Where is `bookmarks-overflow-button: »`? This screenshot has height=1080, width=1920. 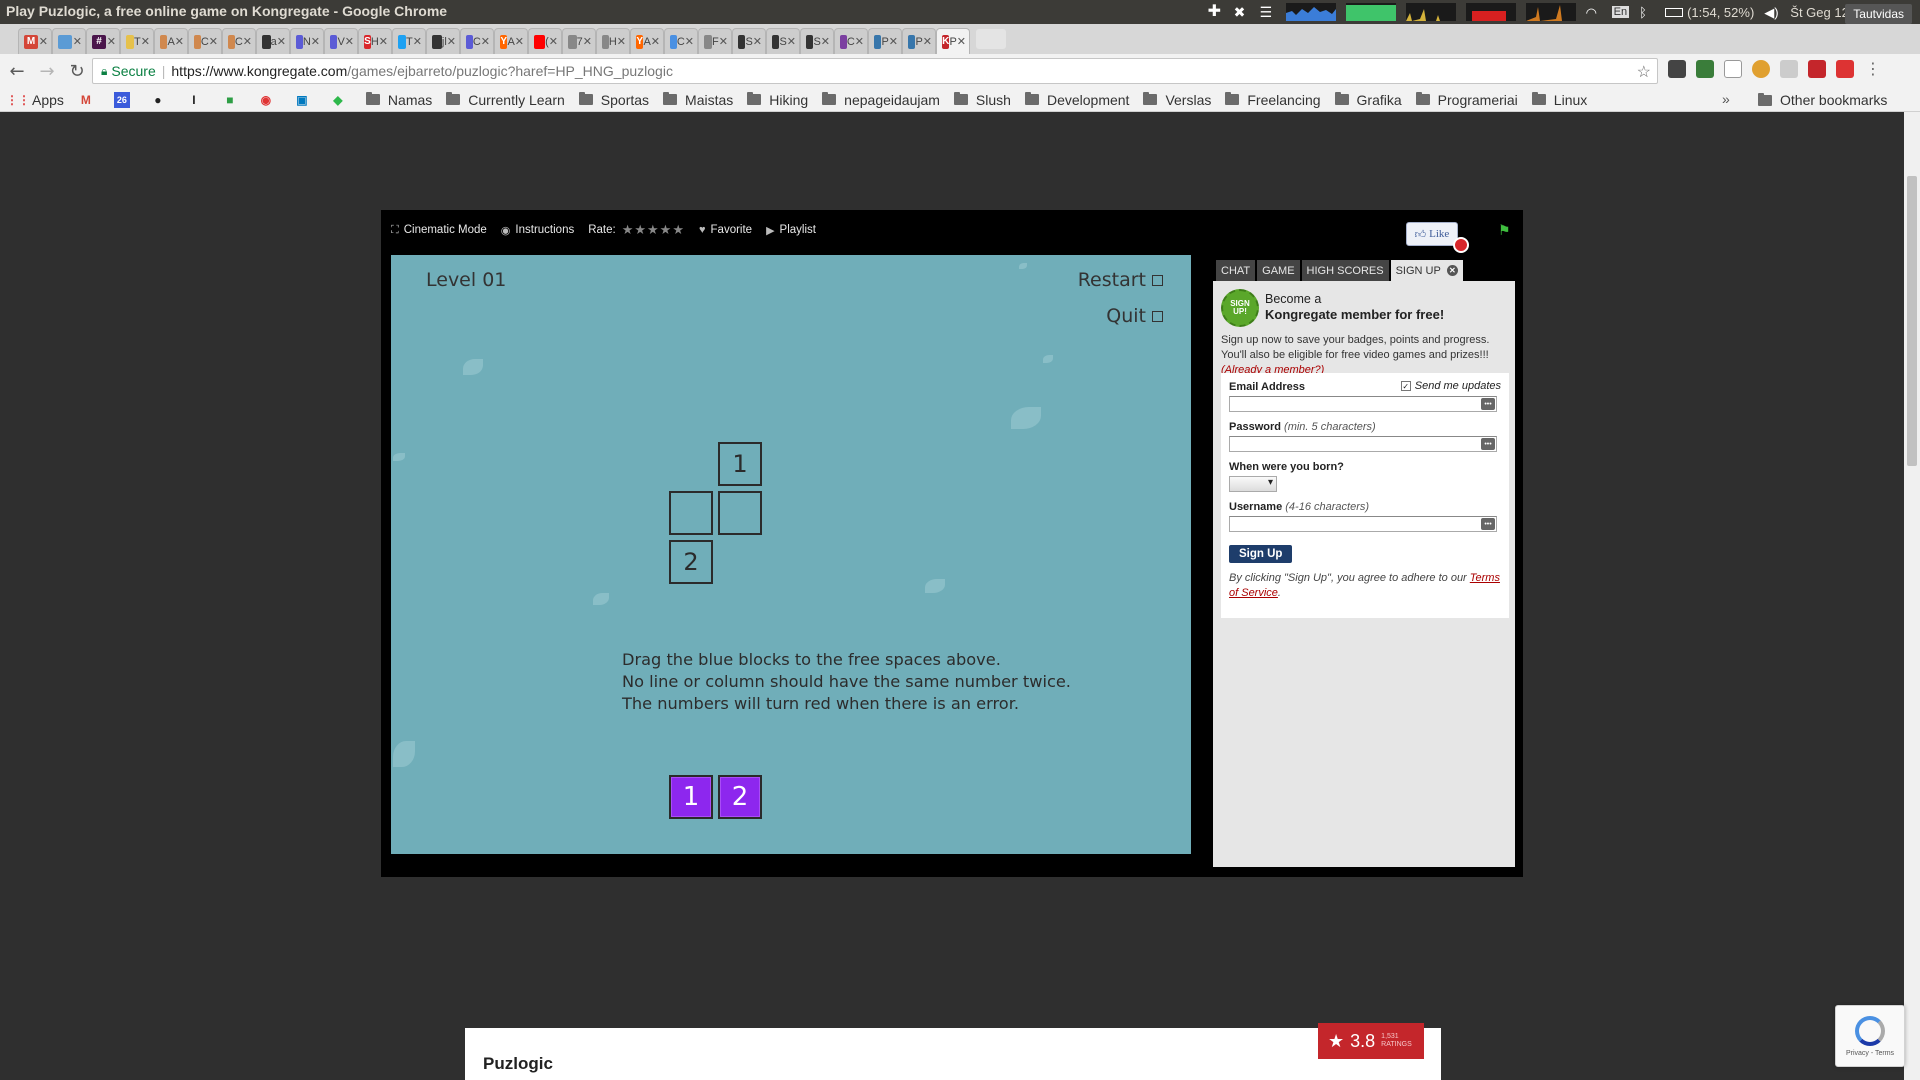 bookmarks-overflow-button: » is located at coordinates (1726, 99).